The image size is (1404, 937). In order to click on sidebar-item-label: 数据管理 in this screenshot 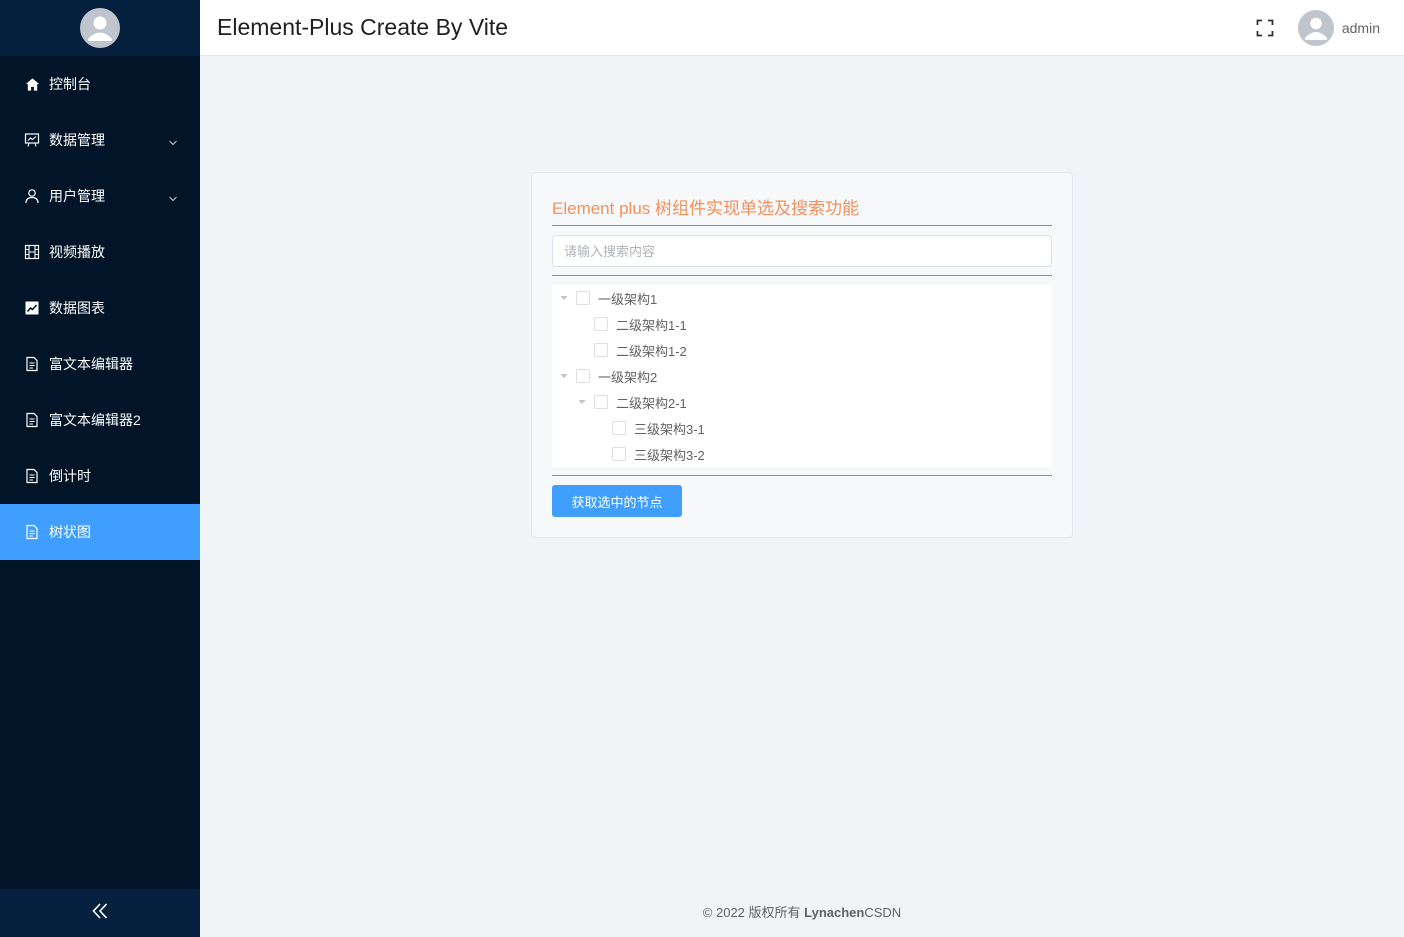, I will do `click(77, 140)`.